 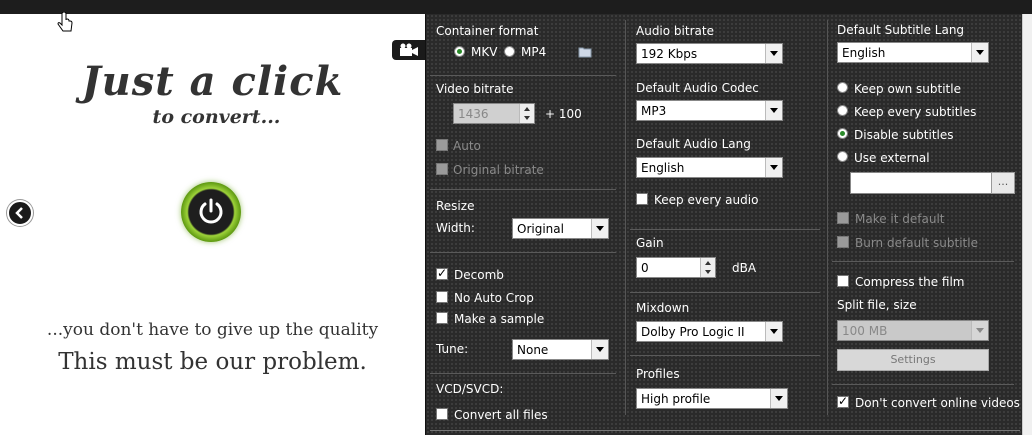 What do you see at coordinates (864, 53) in the screenshot?
I see `default-subtitle-lang-value: English` at bounding box center [864, 53].